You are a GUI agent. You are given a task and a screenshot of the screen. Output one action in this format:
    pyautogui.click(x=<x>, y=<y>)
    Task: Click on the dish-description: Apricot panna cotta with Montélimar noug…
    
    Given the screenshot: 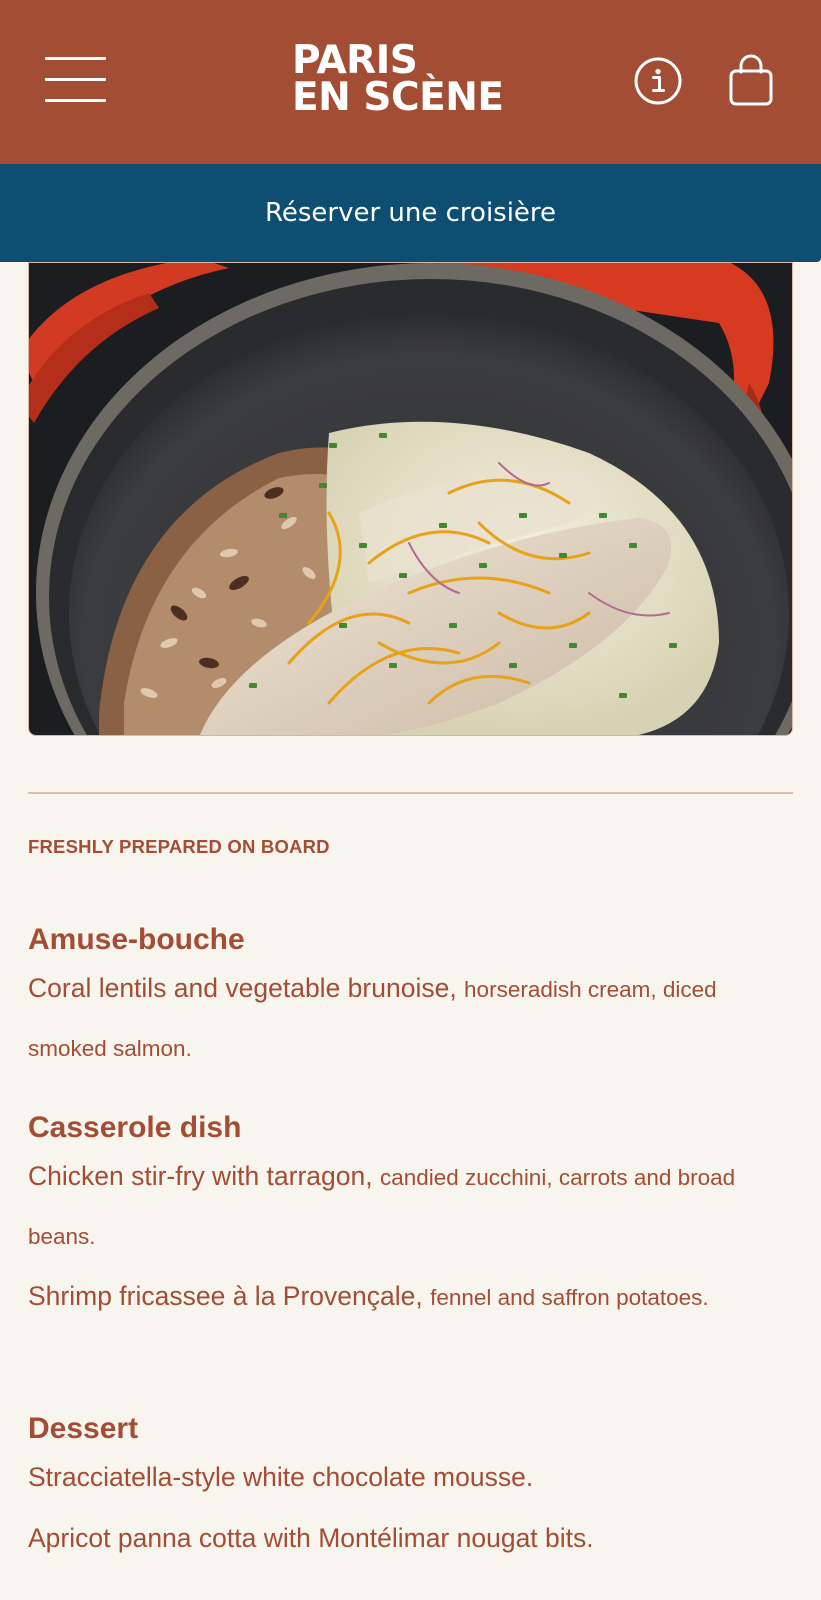 What is the action you would take?
    pyautogui.click(x=410, y=1540)
    